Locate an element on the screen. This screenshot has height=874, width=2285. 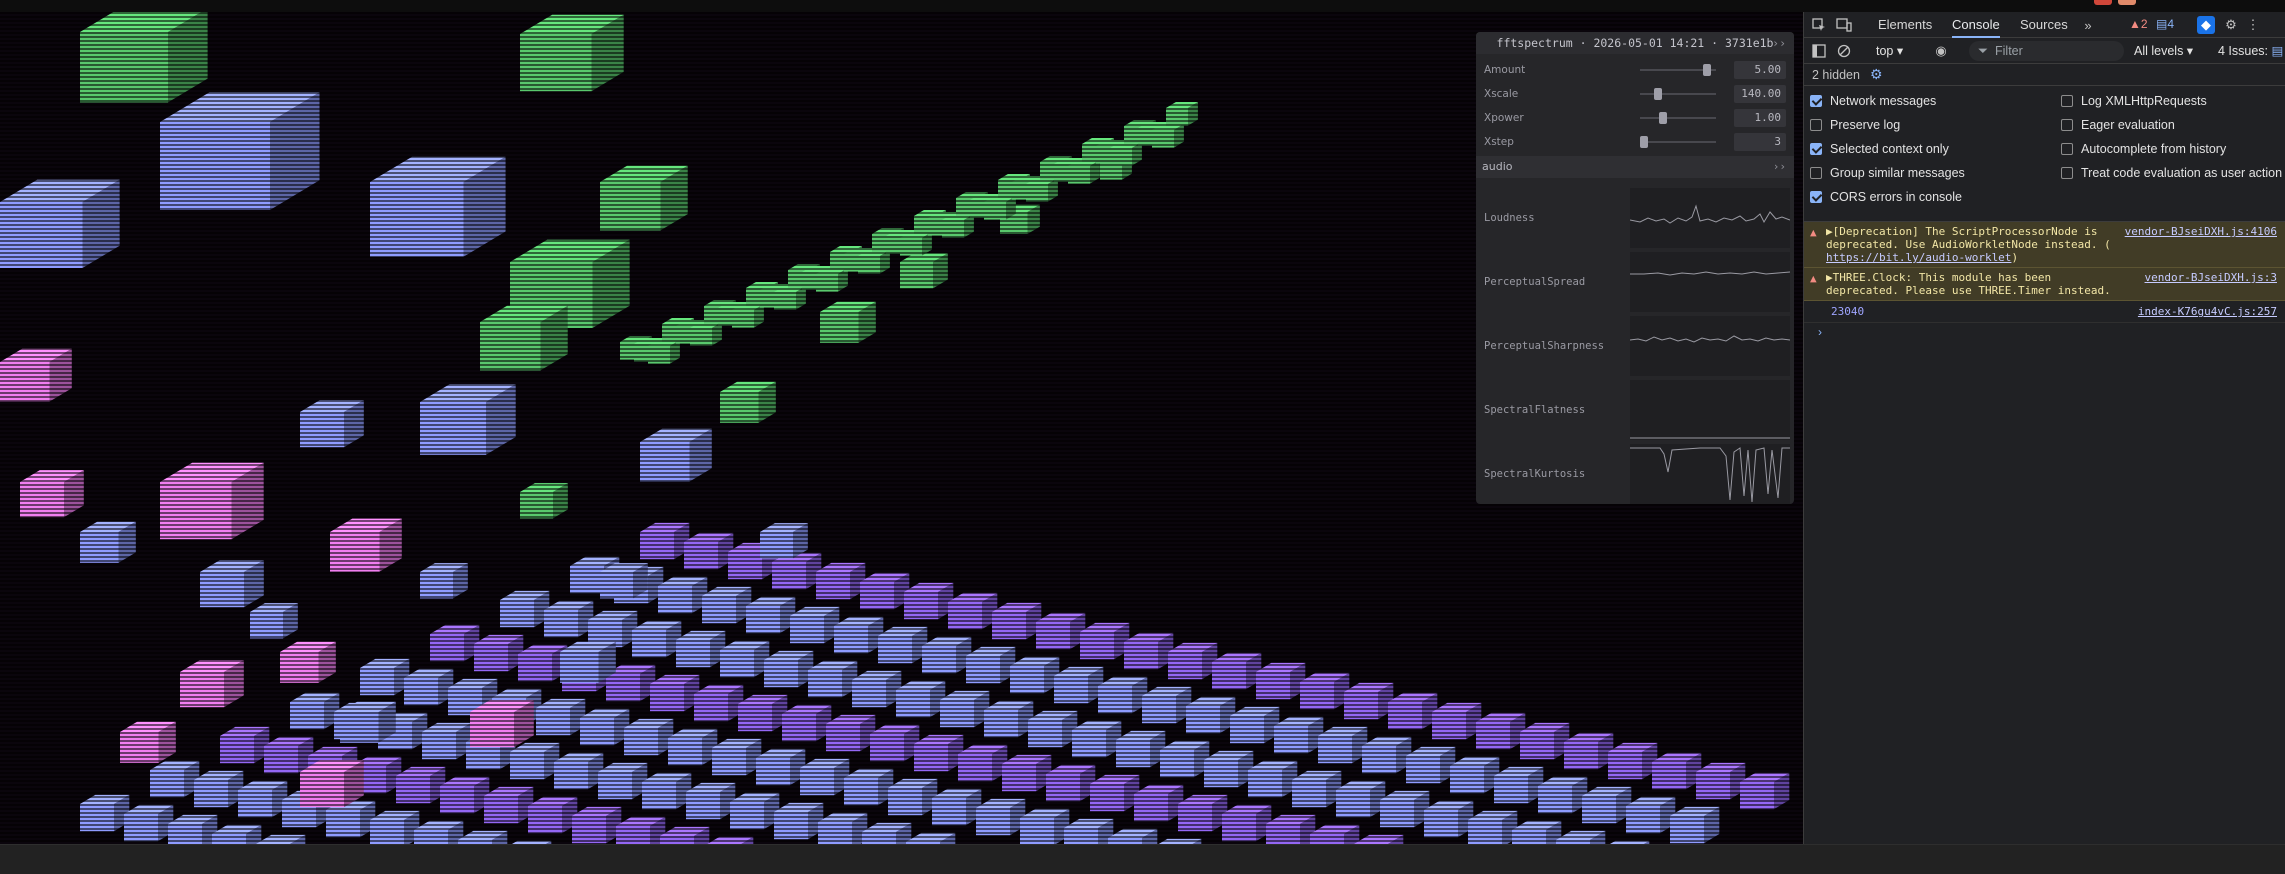
setting-label: Treat code evaluation as user action is located at coordinates (2182, 173).